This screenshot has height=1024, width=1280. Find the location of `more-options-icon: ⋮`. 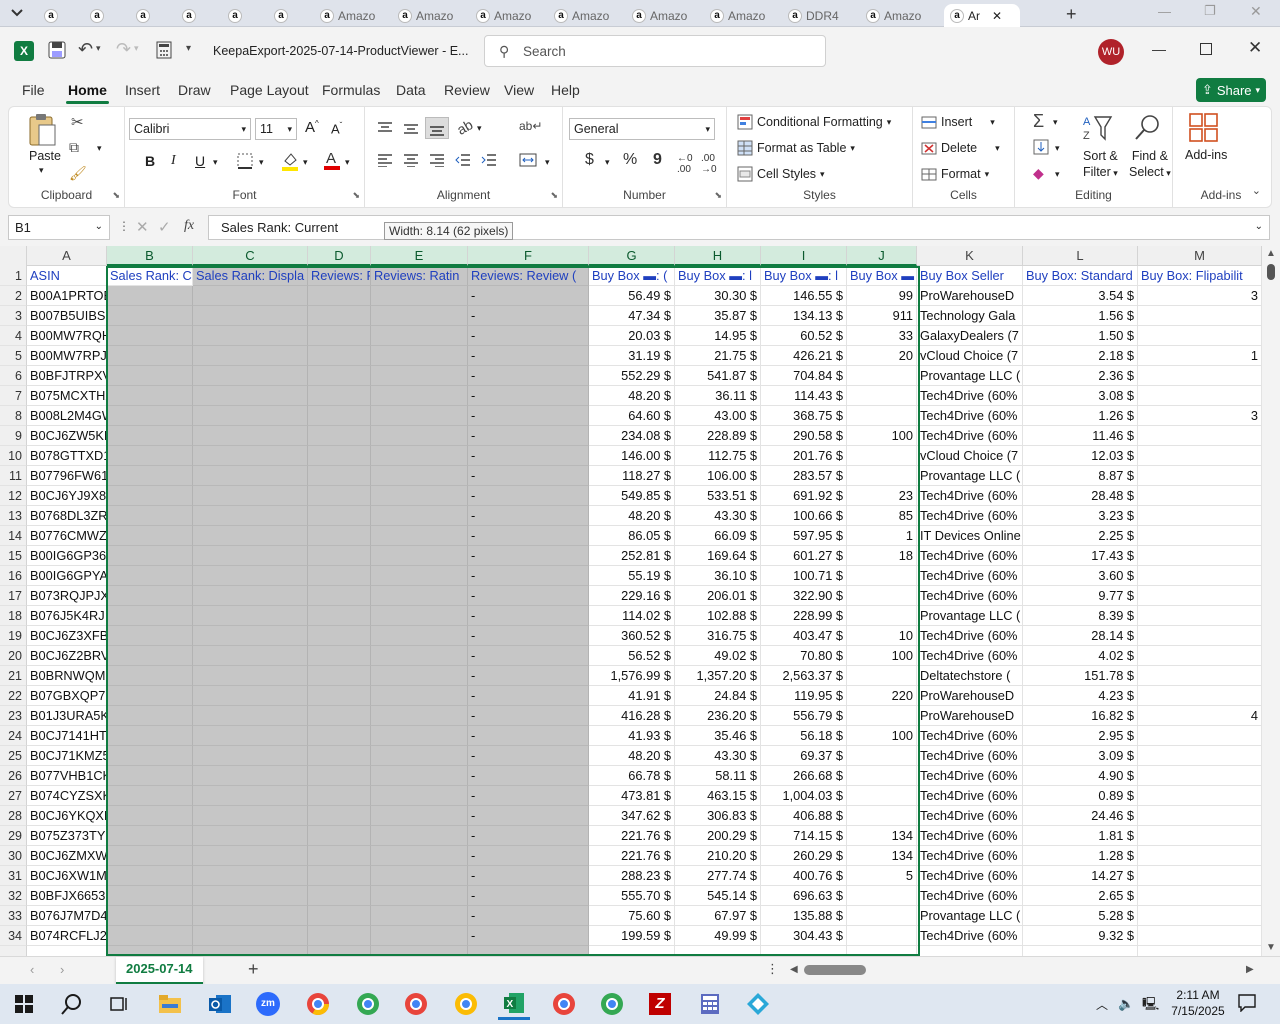

more-options-icon: ⋮ is located at coordinates (124, 226).